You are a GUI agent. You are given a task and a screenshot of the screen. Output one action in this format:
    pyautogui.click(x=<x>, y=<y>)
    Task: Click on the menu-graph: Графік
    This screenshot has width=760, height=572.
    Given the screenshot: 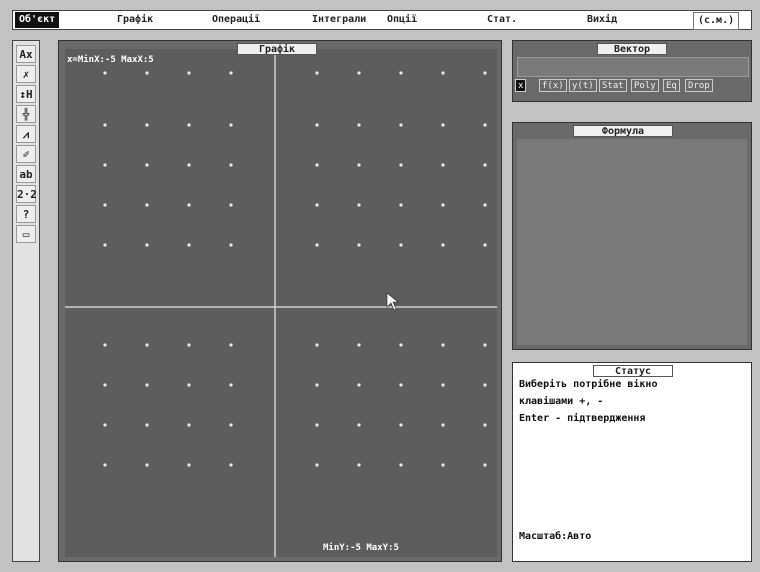 What is the action you would take?
    pyautogui.click(x=135, y=20)
    